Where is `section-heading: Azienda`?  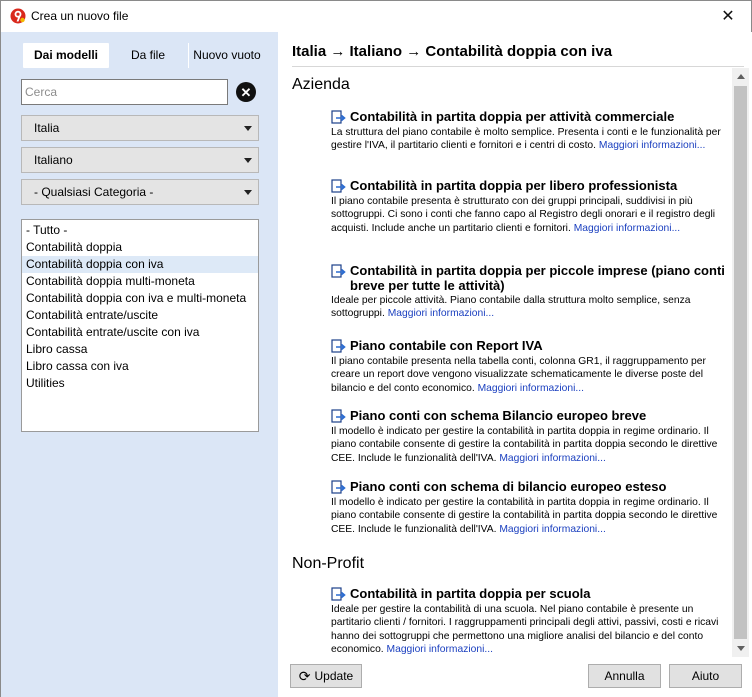 section-heading: Azienda is located at coordinates (321, 84).